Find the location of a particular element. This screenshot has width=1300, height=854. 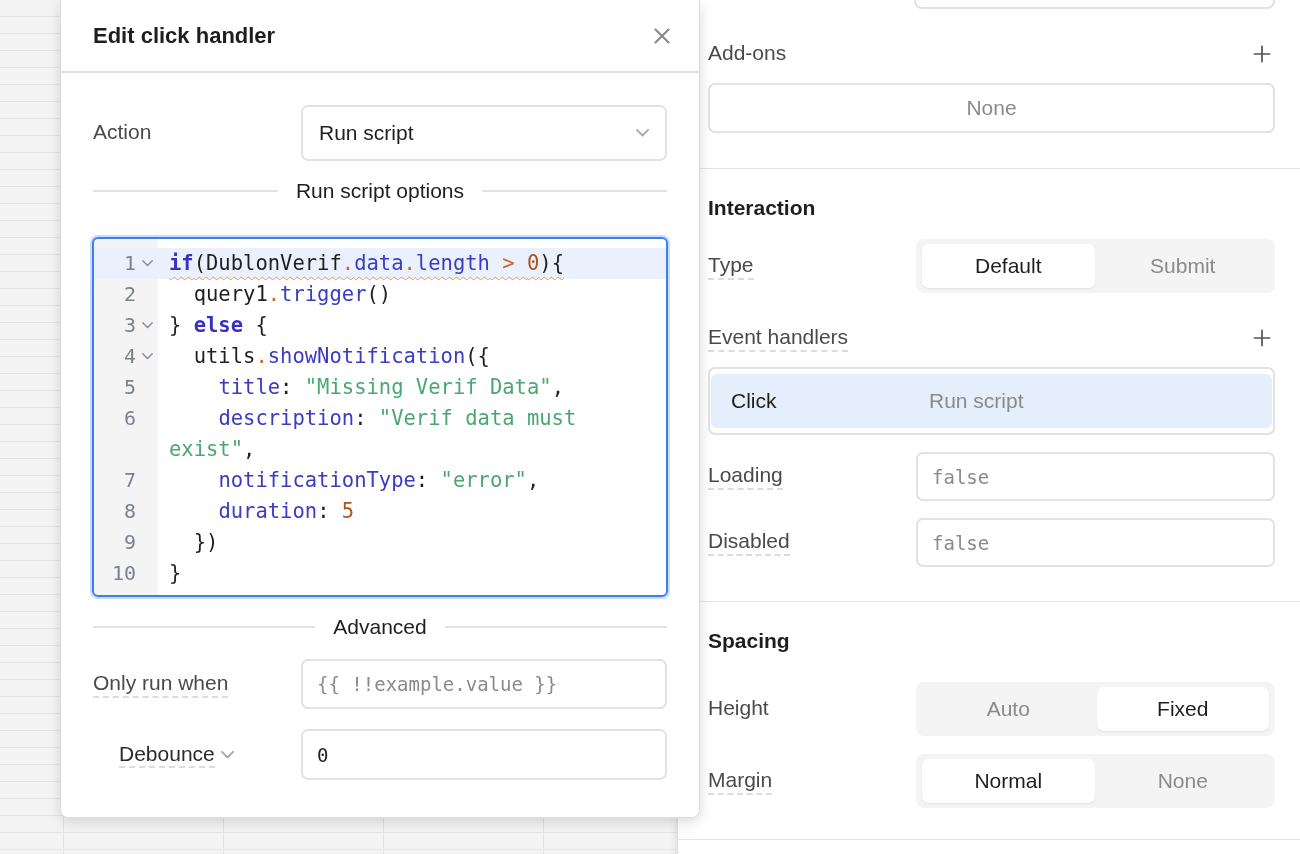

field-label: Type is located at coordinates (731, 266).